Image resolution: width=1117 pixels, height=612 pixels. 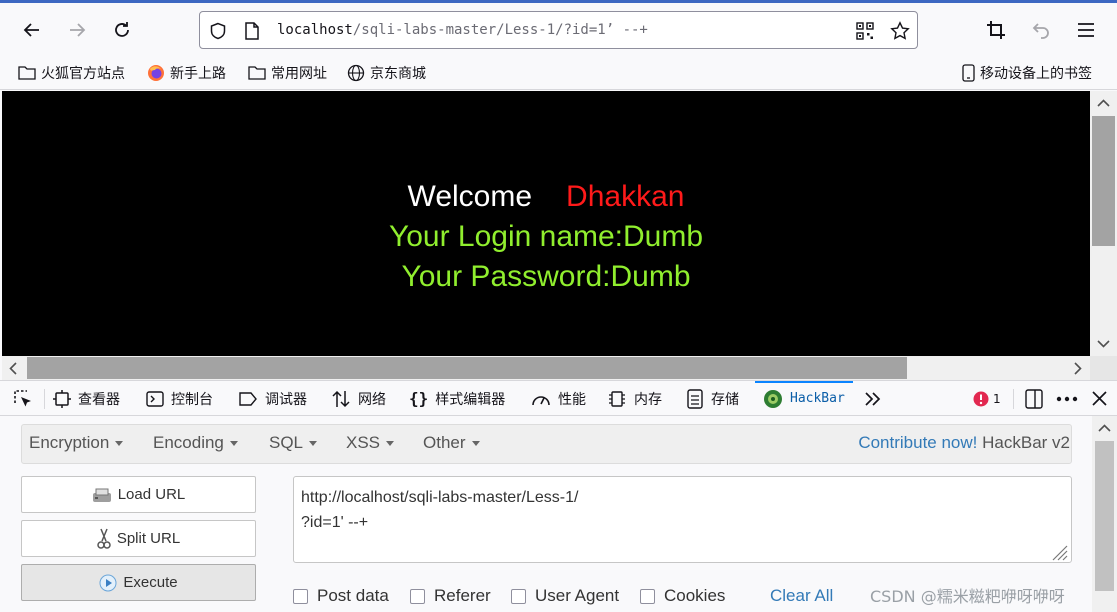 I want to click on reload-icon, so click(x=122, y=30).